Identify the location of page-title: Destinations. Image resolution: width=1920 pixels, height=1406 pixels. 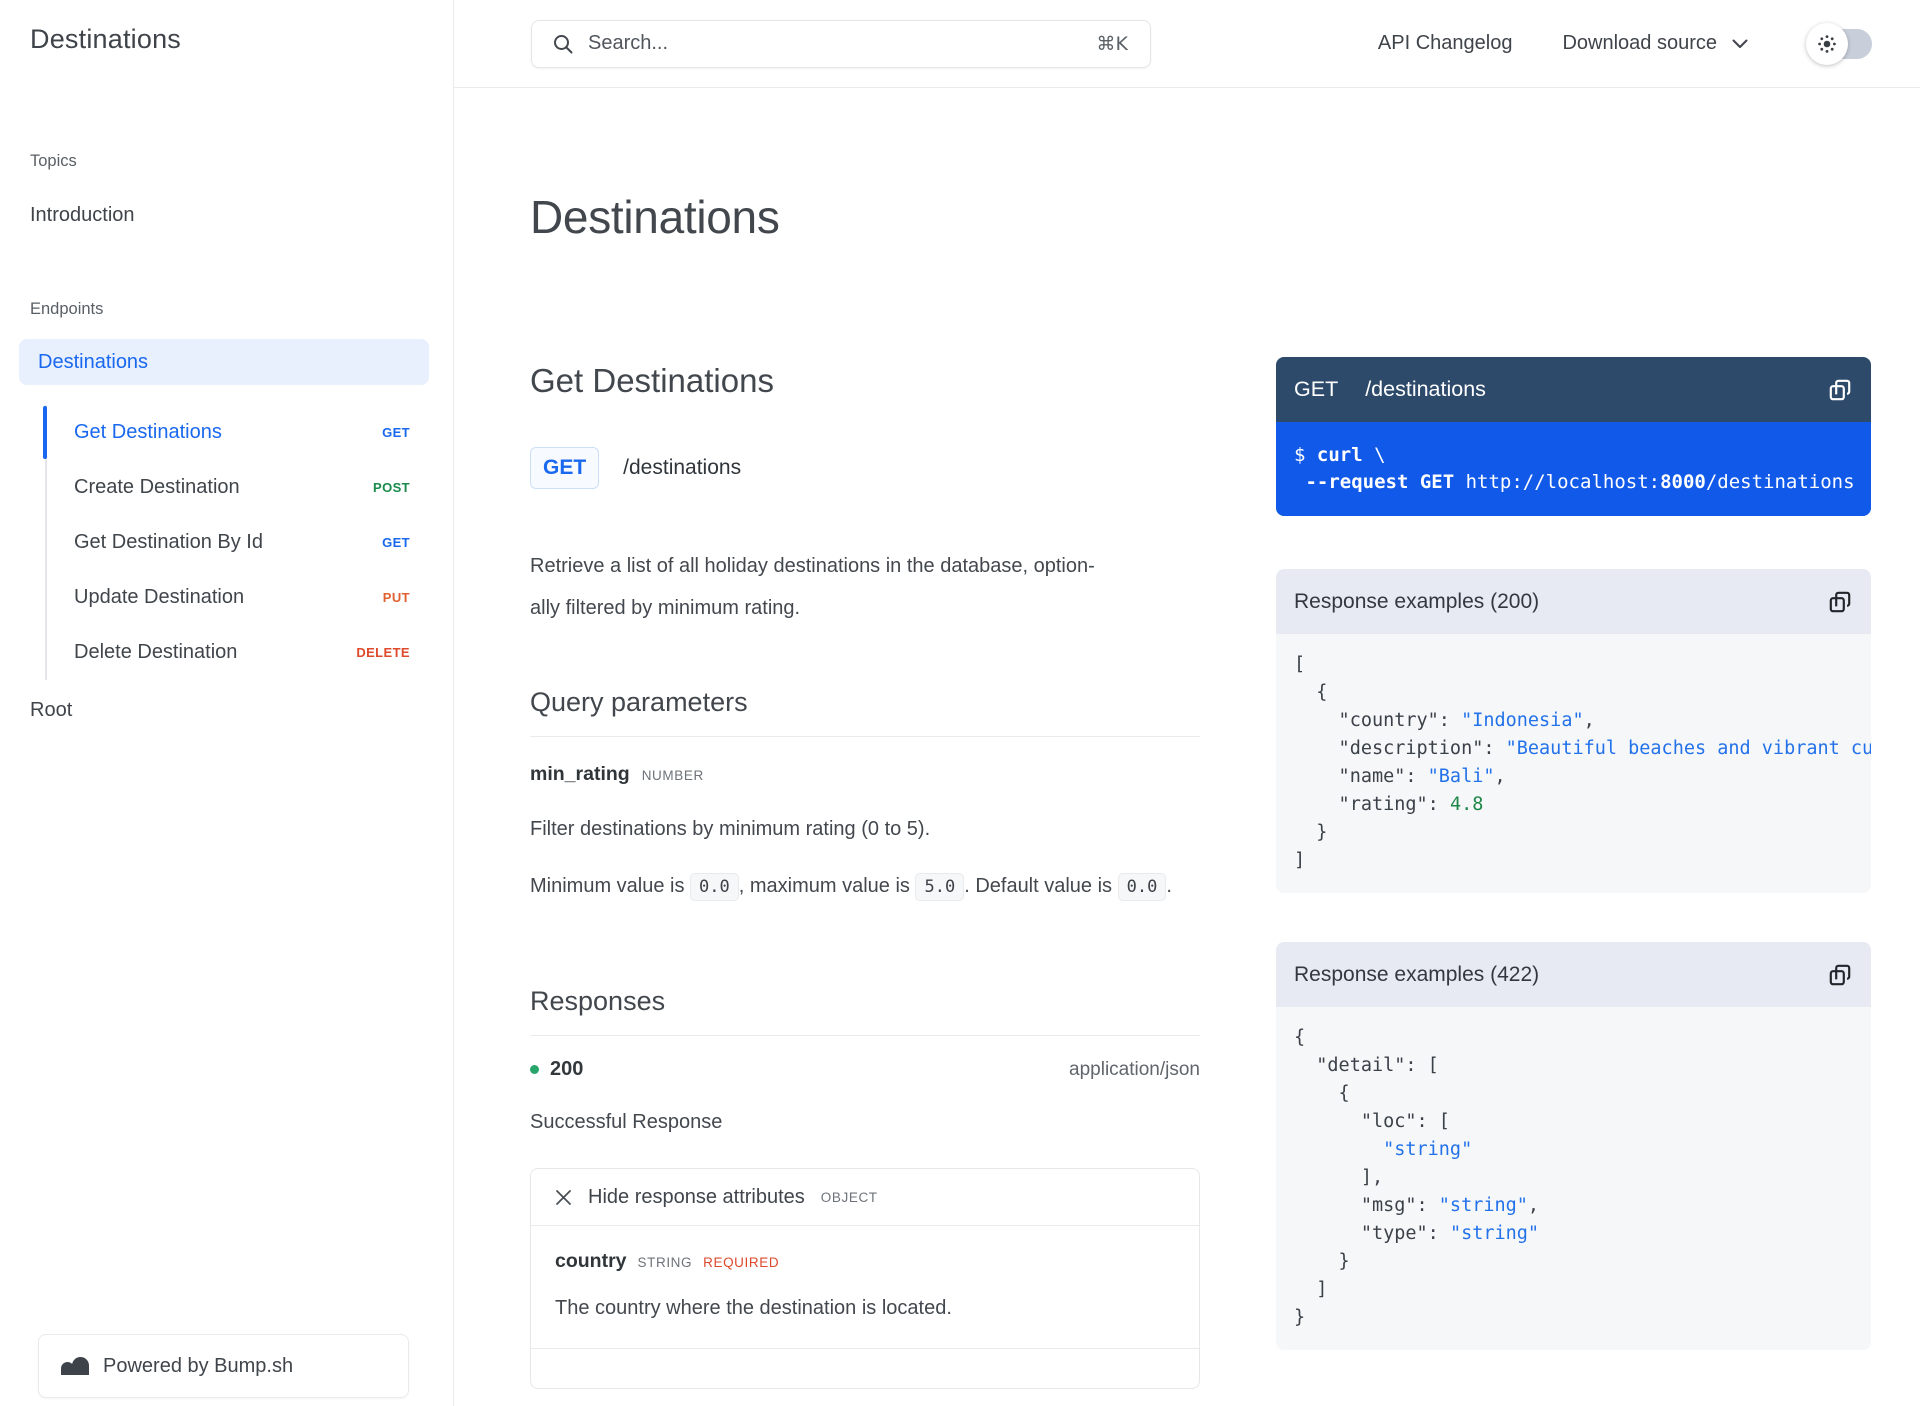
(655, 217).